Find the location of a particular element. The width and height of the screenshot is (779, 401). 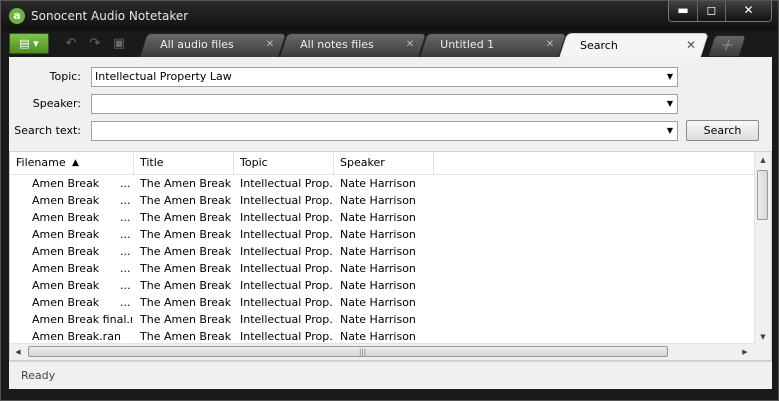

tab-all-notes-files: All notes files ✕ is located at coordinates (353, 45).